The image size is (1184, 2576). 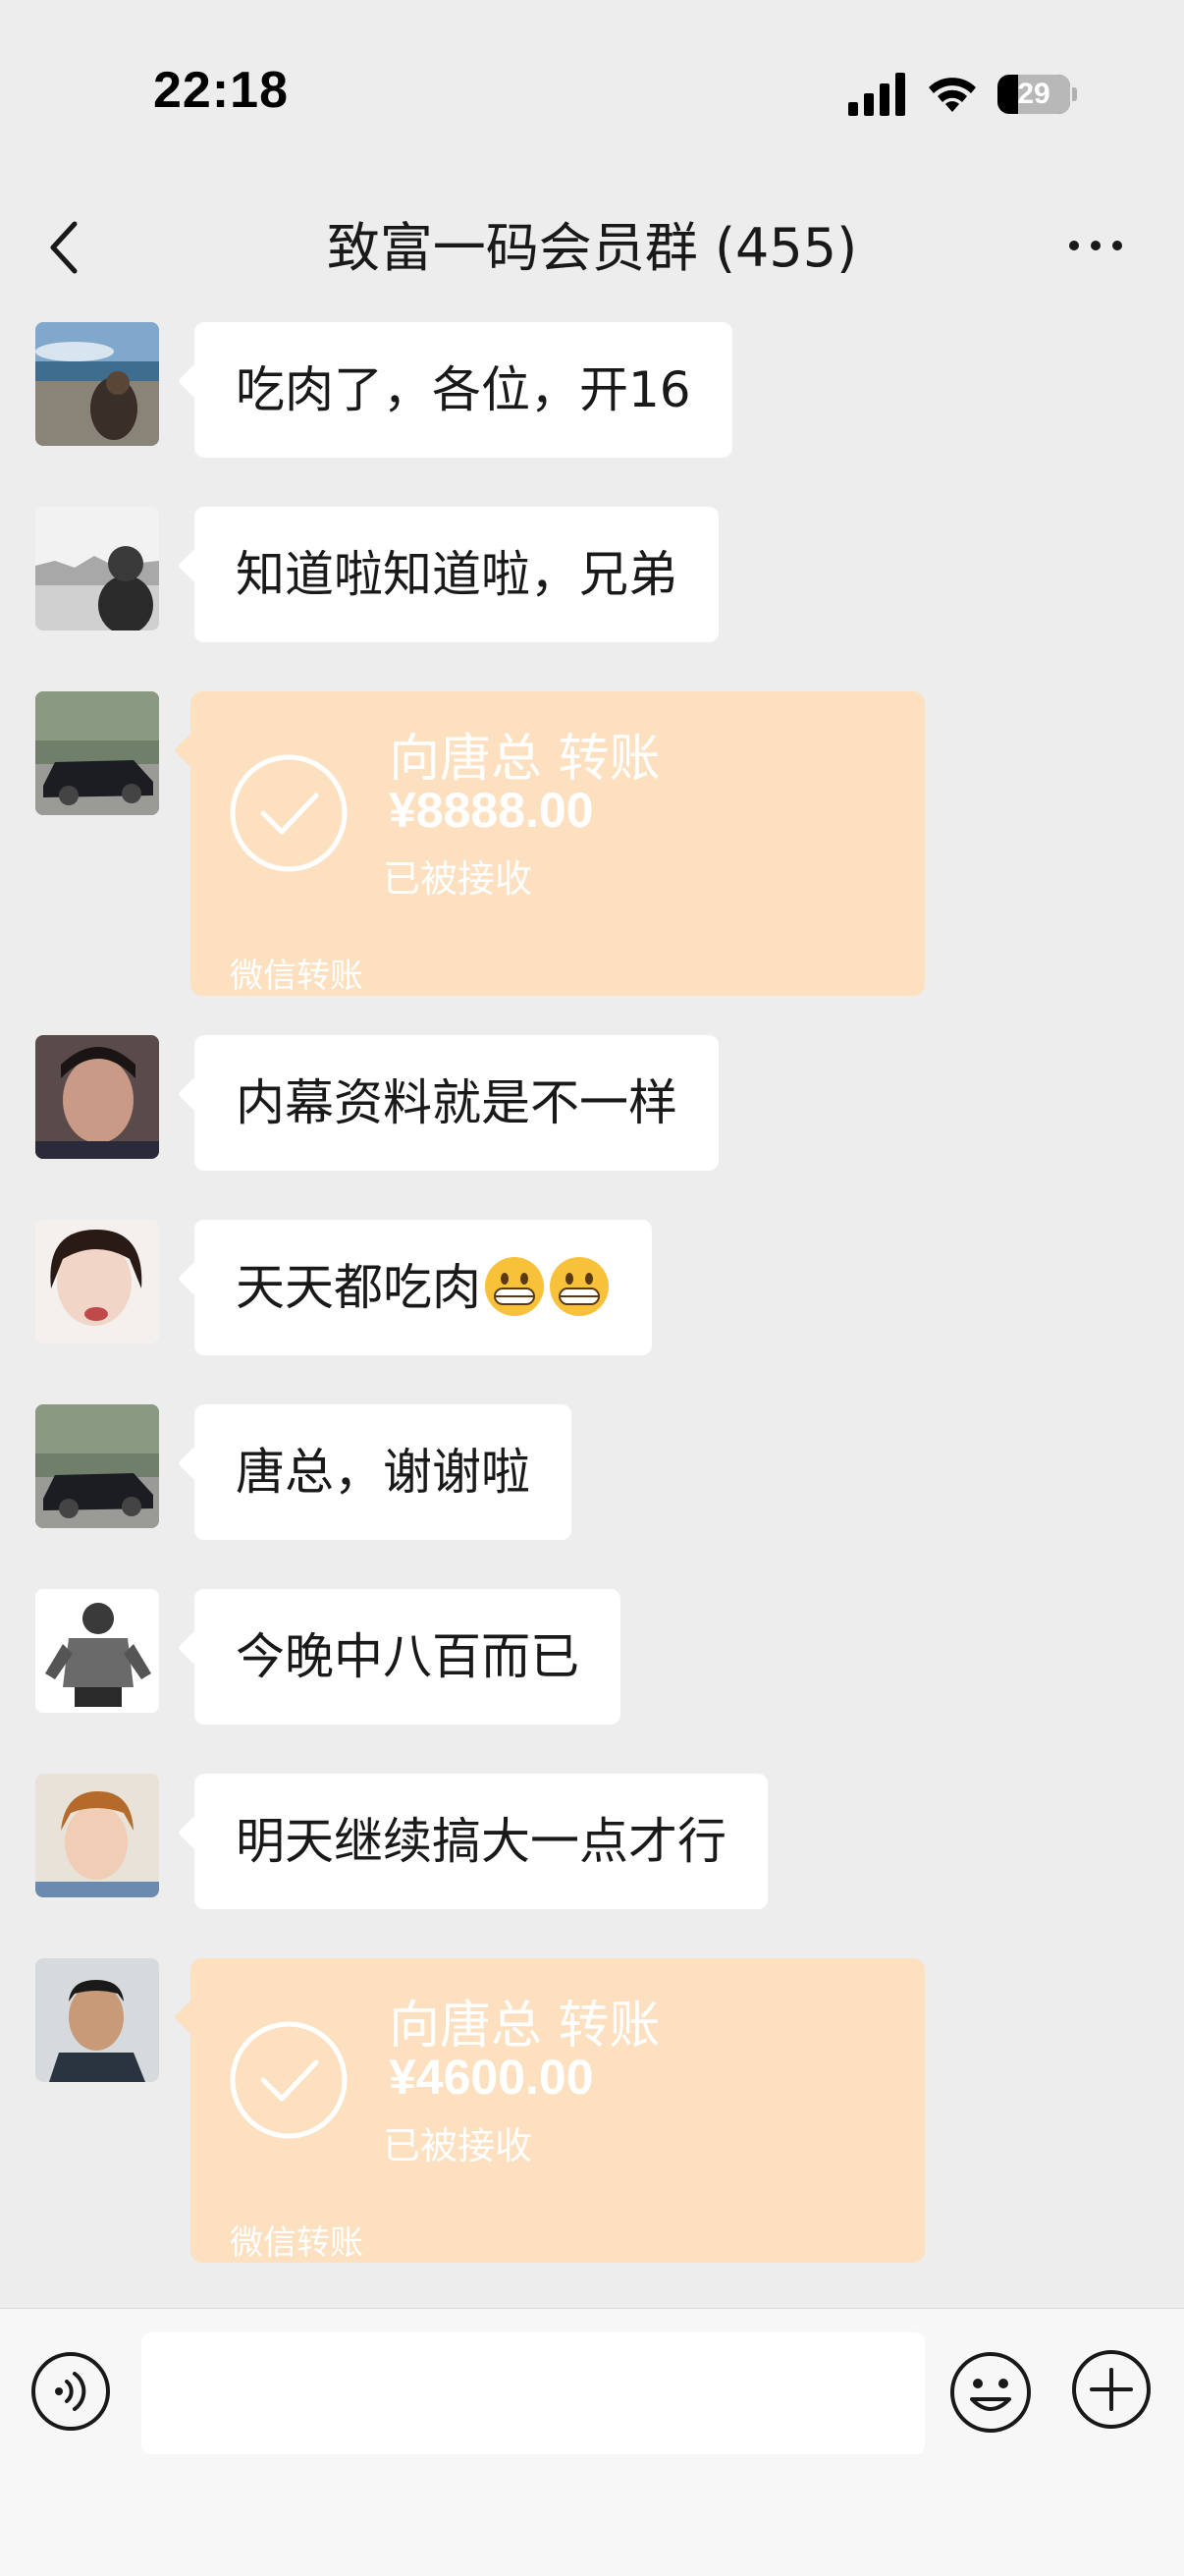 I want to click on message-row: 知道啦知道啦，兄弟, so click(x=592, y=582).